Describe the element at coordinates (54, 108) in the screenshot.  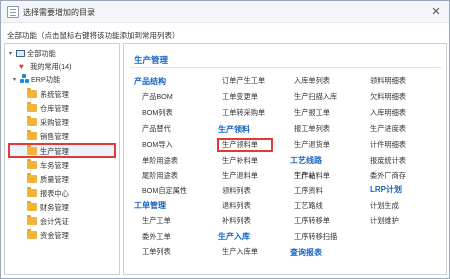
I see `tree-folder-label: 仓库管理` at that location.